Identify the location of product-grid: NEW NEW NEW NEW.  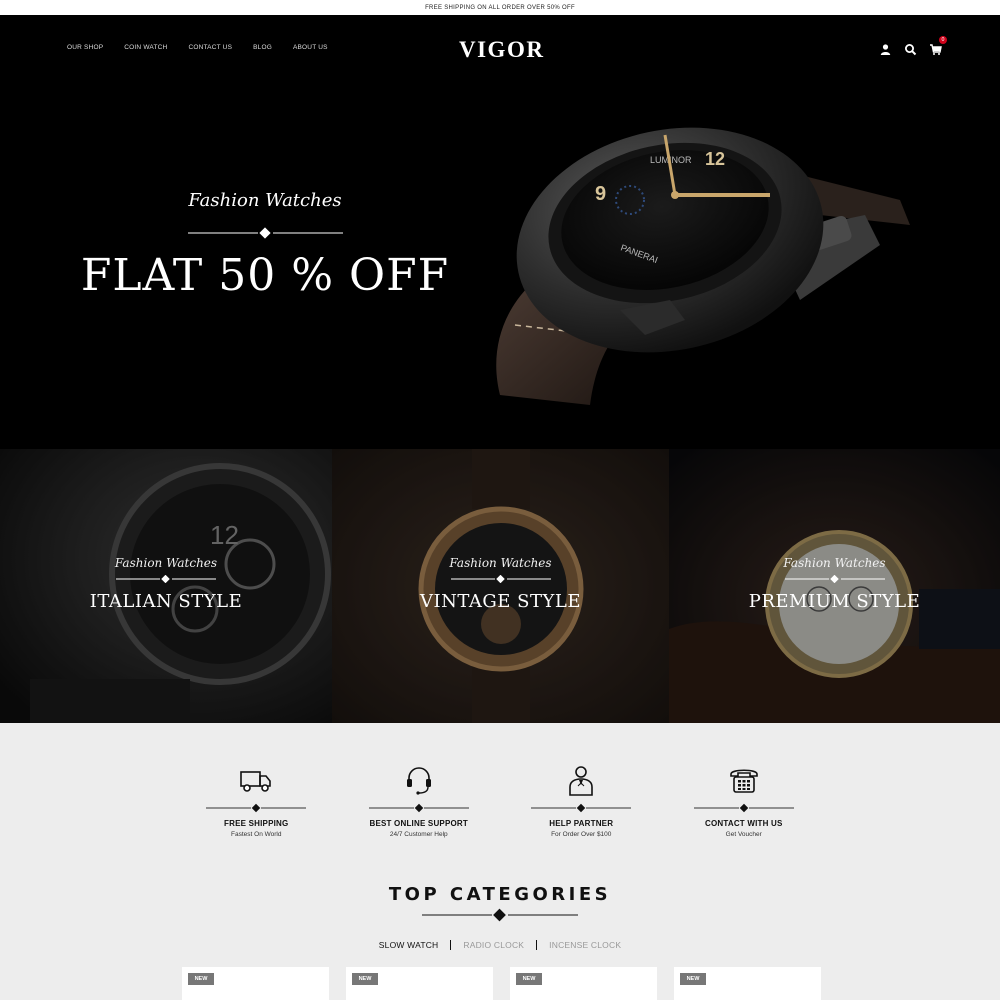
(501, 983).